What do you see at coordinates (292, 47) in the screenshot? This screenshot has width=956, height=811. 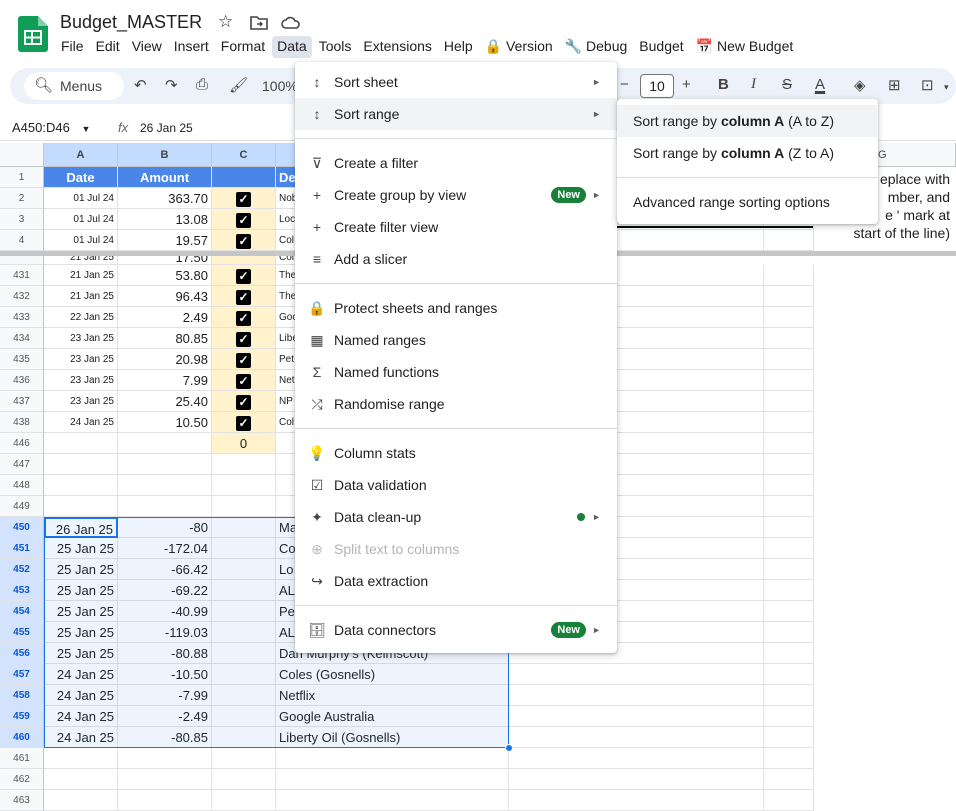 I see `menu-data: Data` at bounding box center [292, 47].